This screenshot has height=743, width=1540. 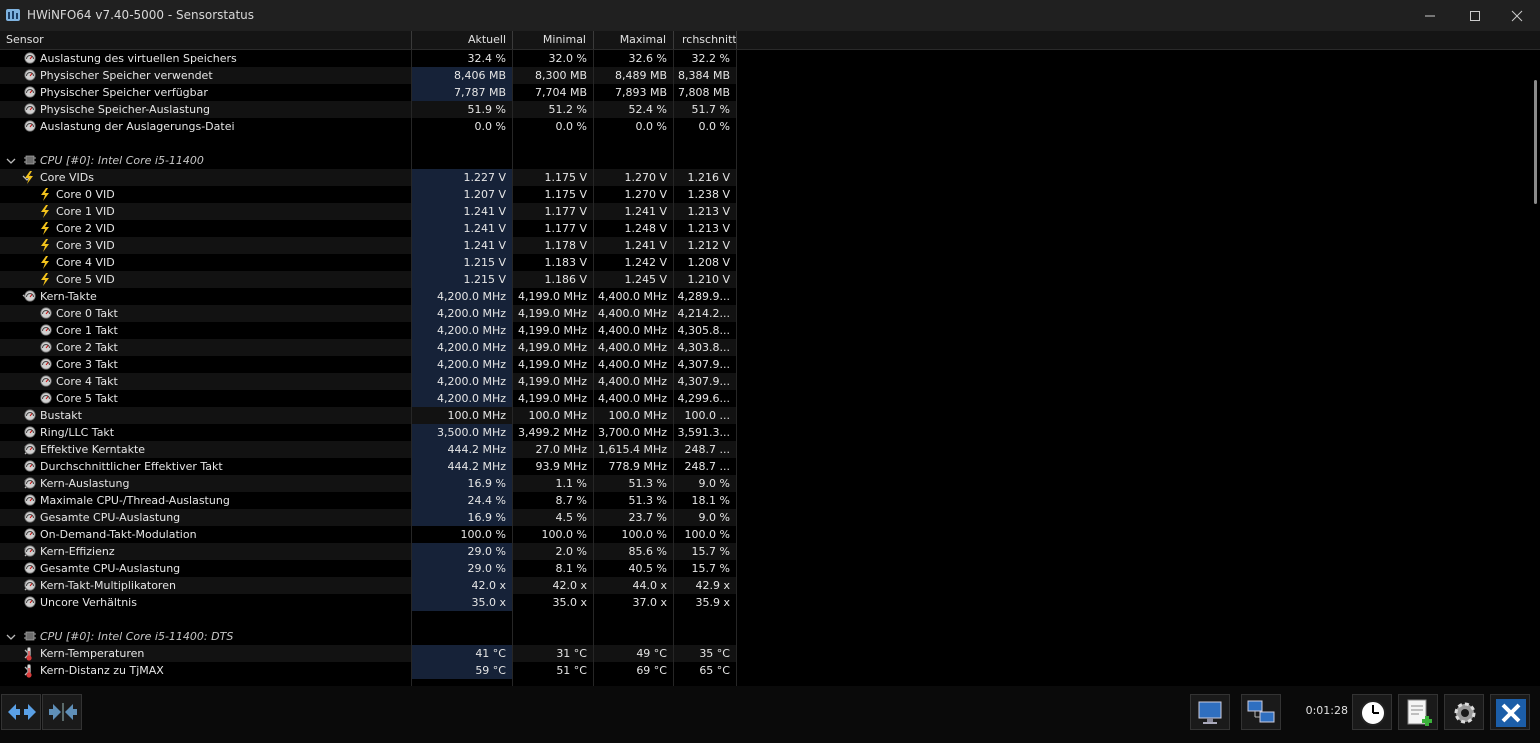 I want to click on close-sensors-button, so click(x=1510, y=712).